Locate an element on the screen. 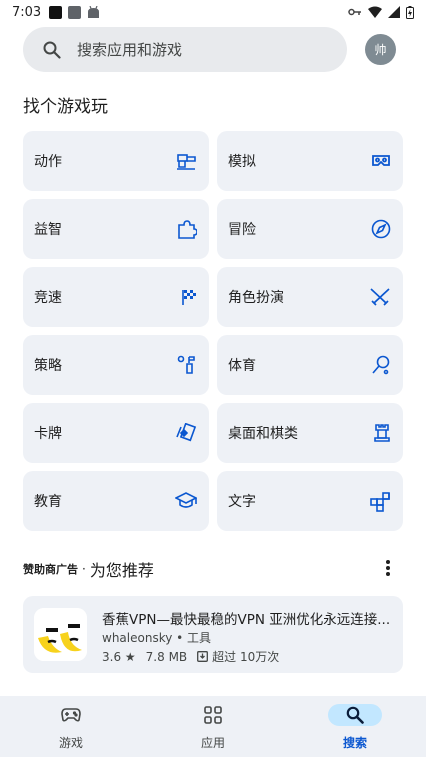  category-tile-sports: 体育 is located at coordinates (310, 365).